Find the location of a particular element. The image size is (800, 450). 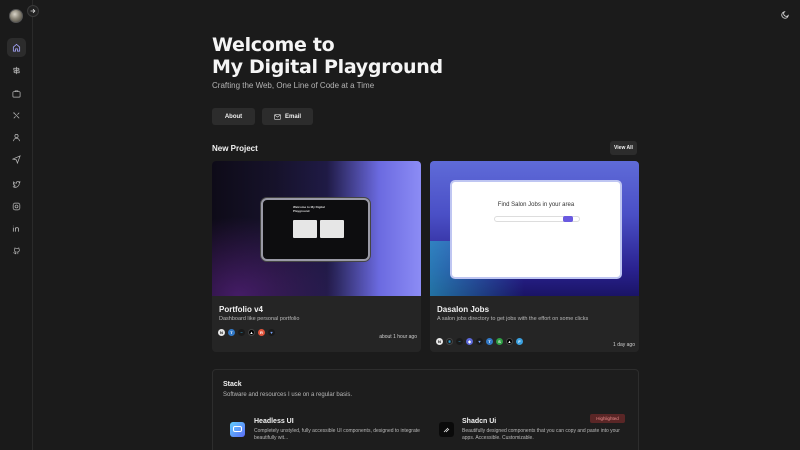

sidebar-item-twitter is located at coordinates (16, 184).